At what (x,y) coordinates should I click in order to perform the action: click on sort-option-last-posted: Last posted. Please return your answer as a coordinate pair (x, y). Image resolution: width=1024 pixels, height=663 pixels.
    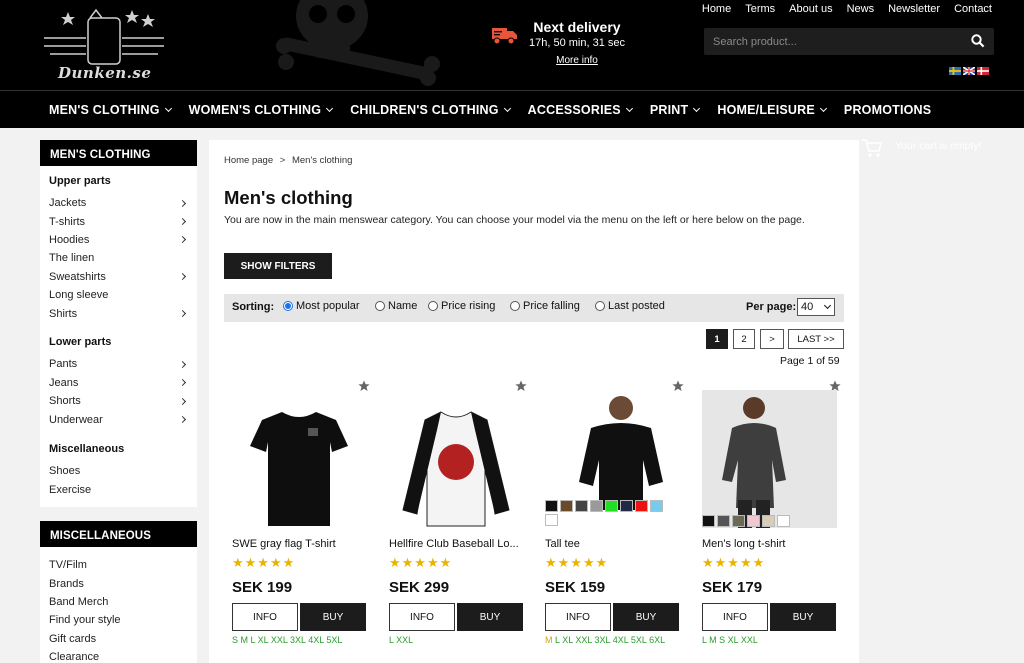
    Looking at the image, I should click on (630, 306).